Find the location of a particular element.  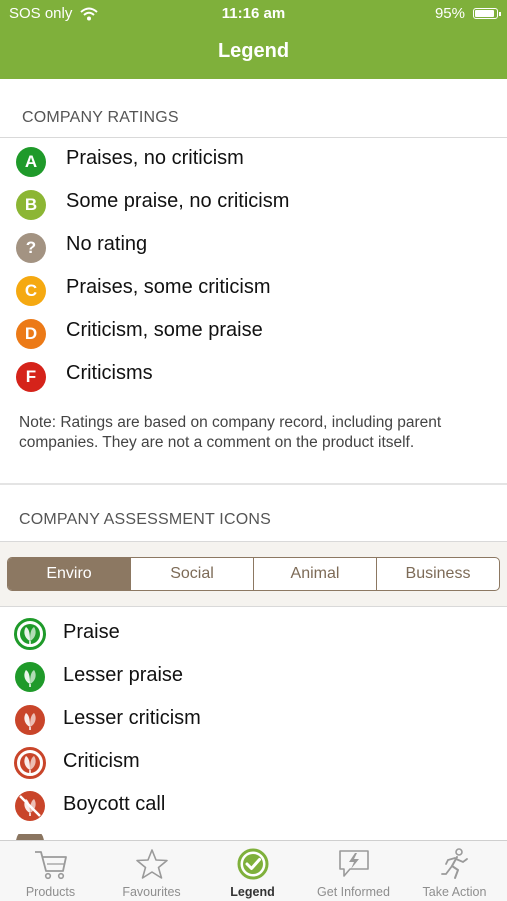

rating-label: Criticism, some praise is located at coordinates (164, 330).